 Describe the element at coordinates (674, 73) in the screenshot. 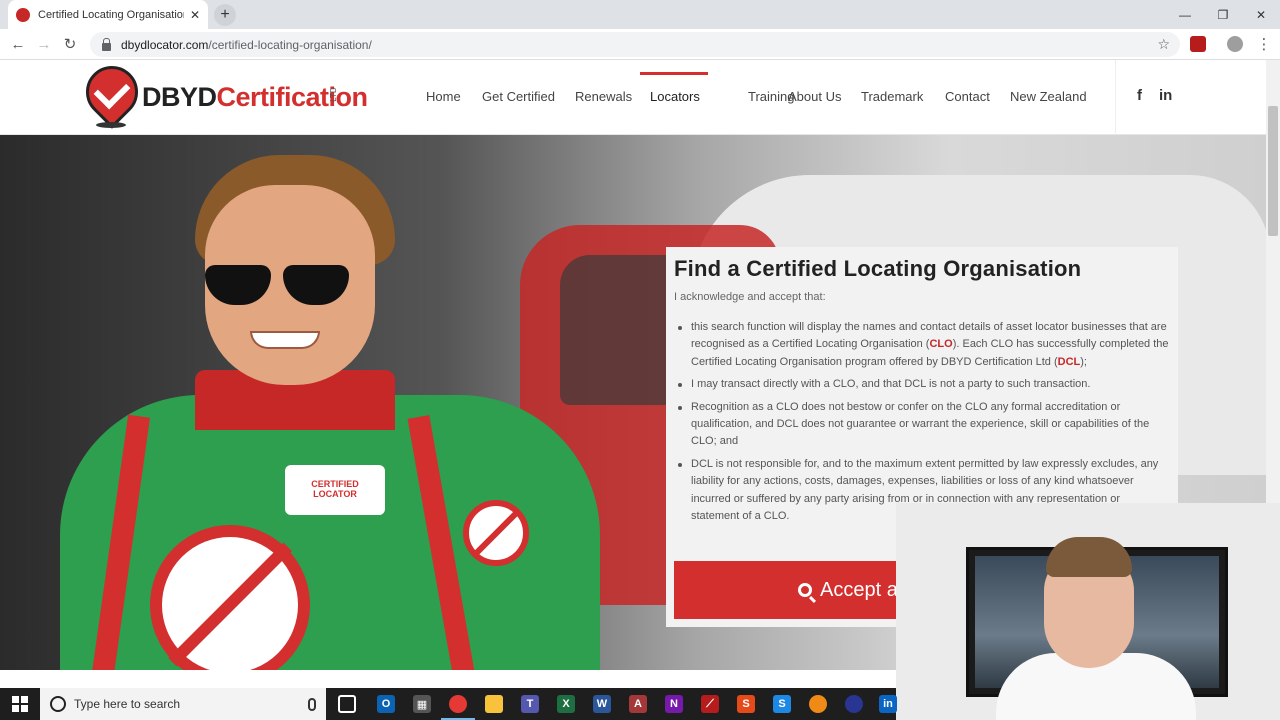

I see `active-nav-indicator` at that location.